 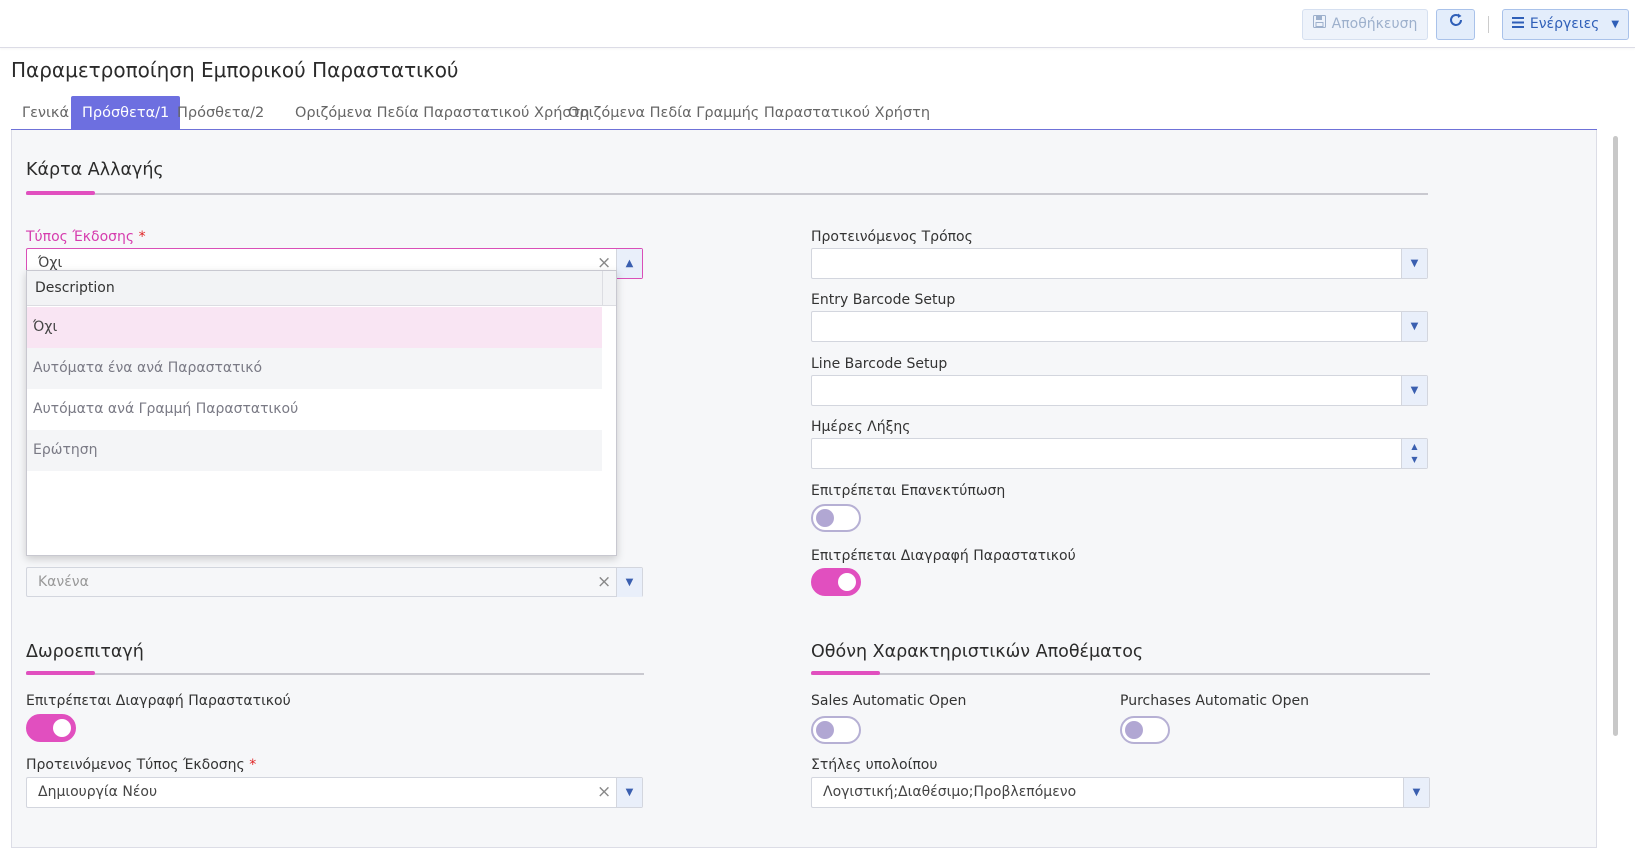 I want to click on dropdown-option: Ερώτηση, so click(x=314, y=450).